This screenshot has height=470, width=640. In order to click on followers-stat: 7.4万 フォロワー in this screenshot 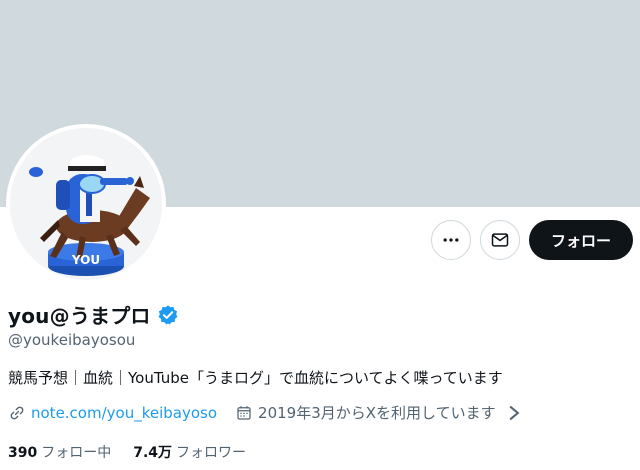, I will do `click(189, 452)`.